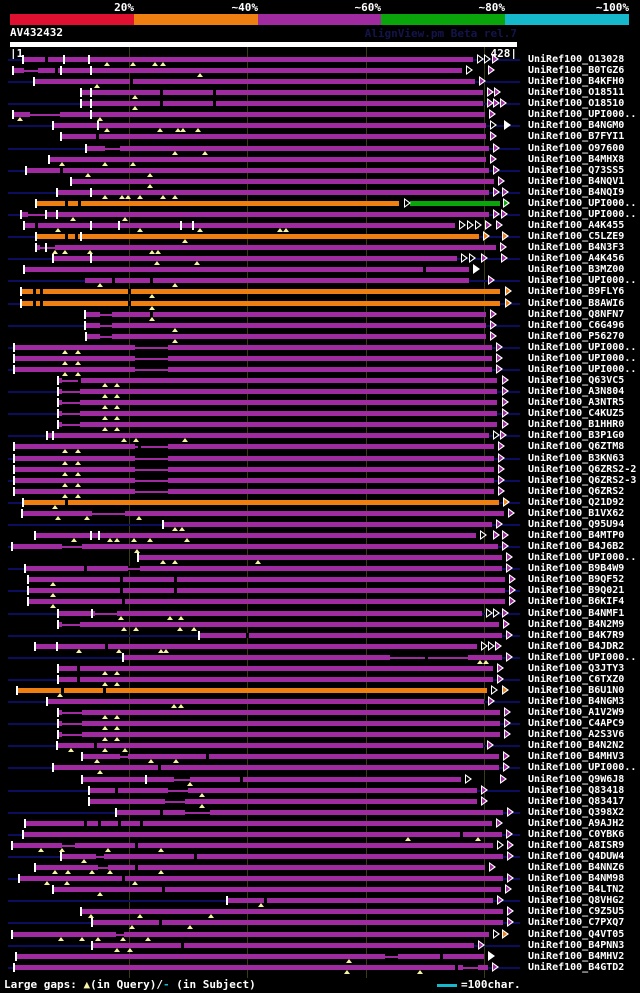  Describe the element at coordinates (576, 59) in the screenshot. I see `hit-label: UniRef100_O13028` at that location.